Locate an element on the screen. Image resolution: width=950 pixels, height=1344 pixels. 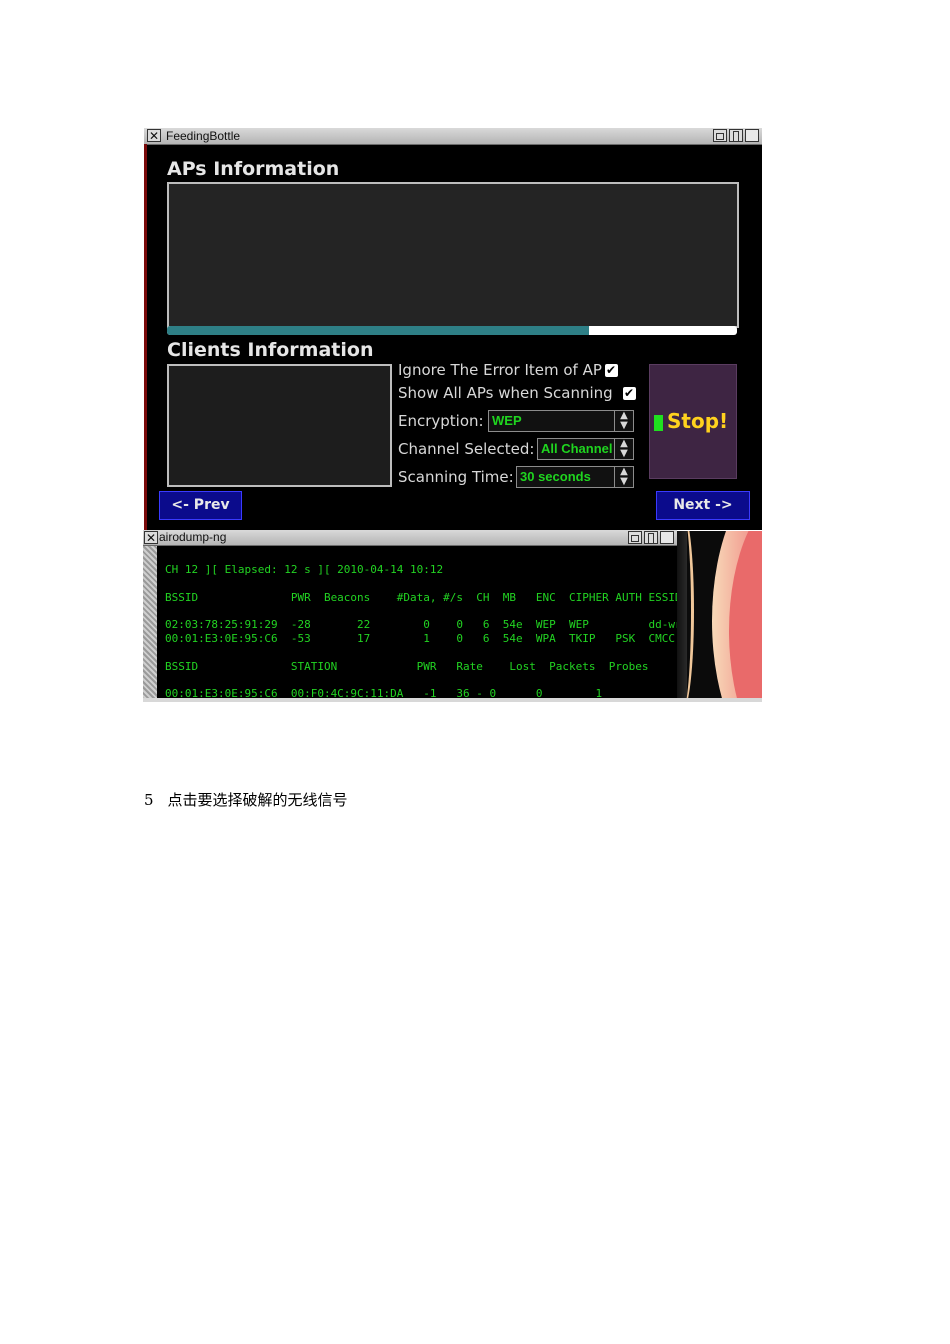
next-button: Next -> is located at coordinates (703, 505).